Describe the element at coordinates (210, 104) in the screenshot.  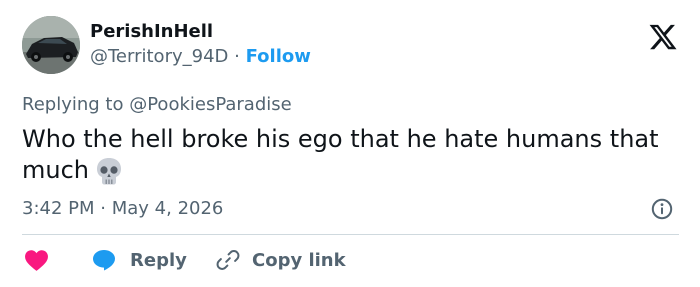
I see `reply-target-handle: @PookiesParadise` at that location.